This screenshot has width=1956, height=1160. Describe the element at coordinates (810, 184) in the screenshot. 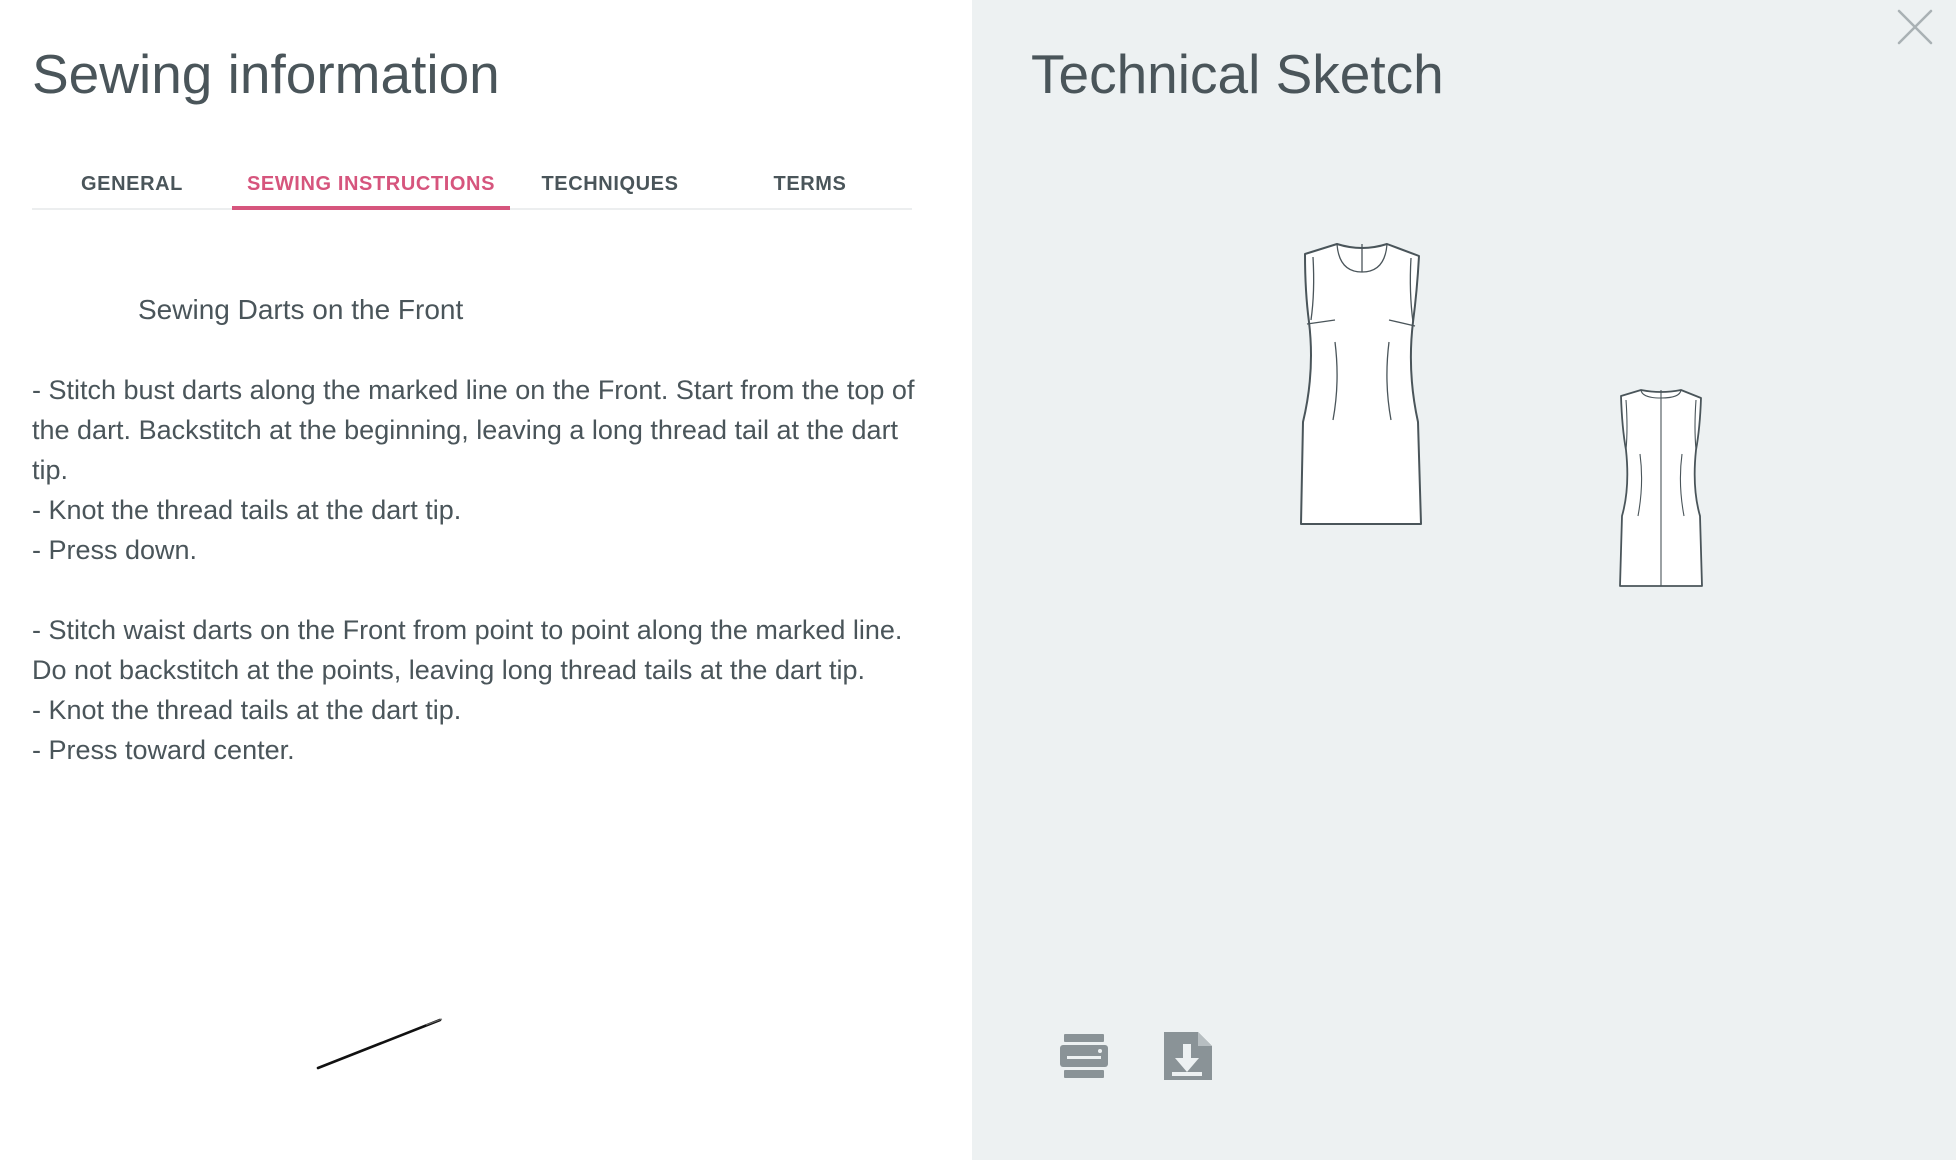

I see `tab-terms: TERMS` at that location.